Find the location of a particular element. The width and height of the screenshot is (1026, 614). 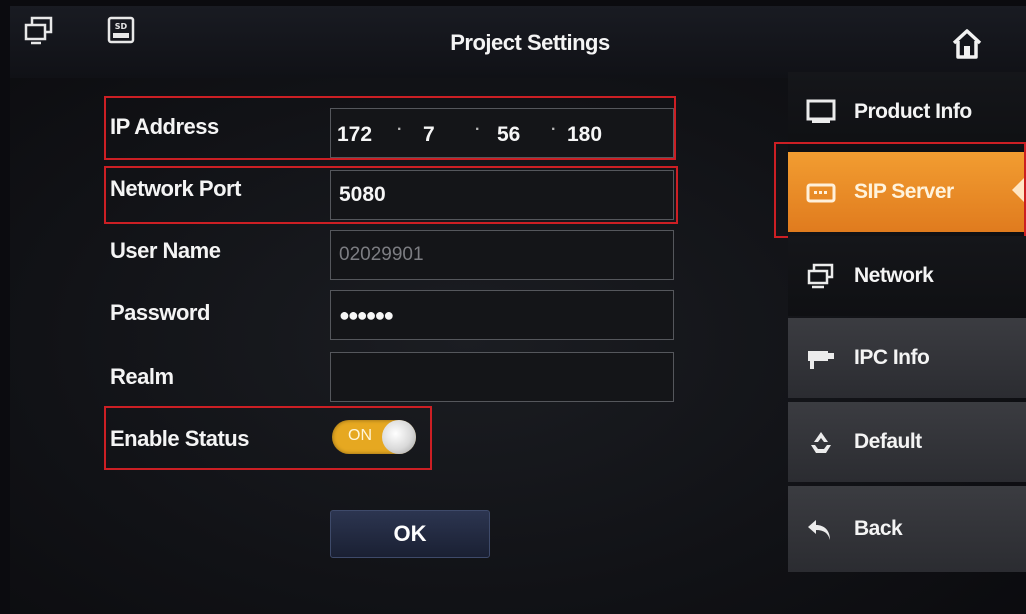

back-arrow-icon is located at coordinates (819, 530).